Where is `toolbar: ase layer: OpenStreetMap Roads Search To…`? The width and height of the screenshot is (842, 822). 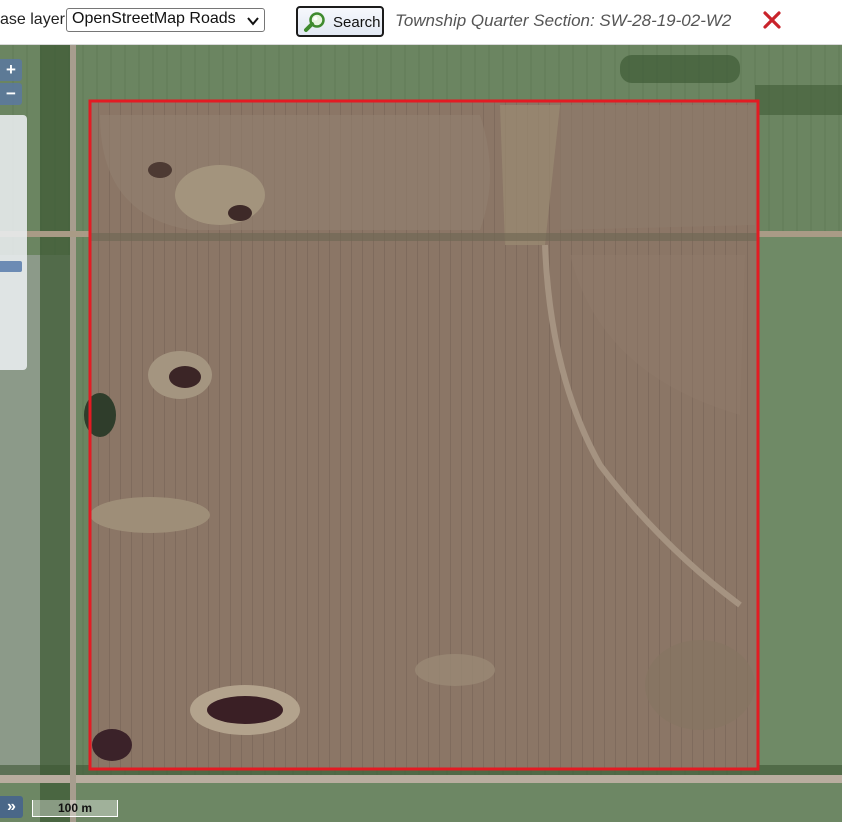
toolbar: ase layer: OpenStreetMap Roads Search To… is located at coordinates (421, 22).